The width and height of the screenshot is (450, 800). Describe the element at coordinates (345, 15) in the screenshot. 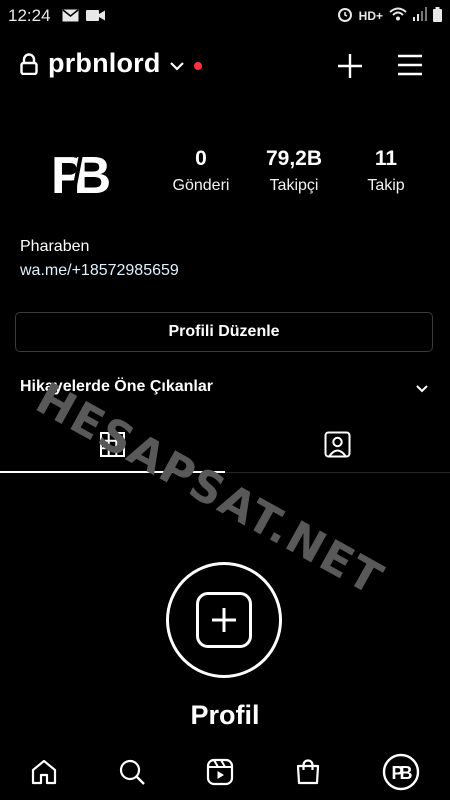

I see `alarm-icon` at that location.